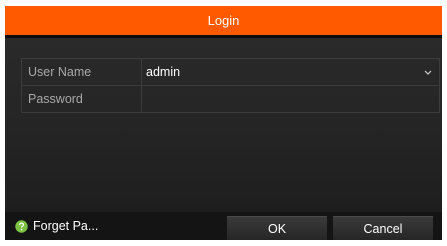 The width and height of the screenshot is (447, 246). What do you see at coordinates (21, 226) in the screenshot?
I see `help-icon` at bounding box center [21, 226].